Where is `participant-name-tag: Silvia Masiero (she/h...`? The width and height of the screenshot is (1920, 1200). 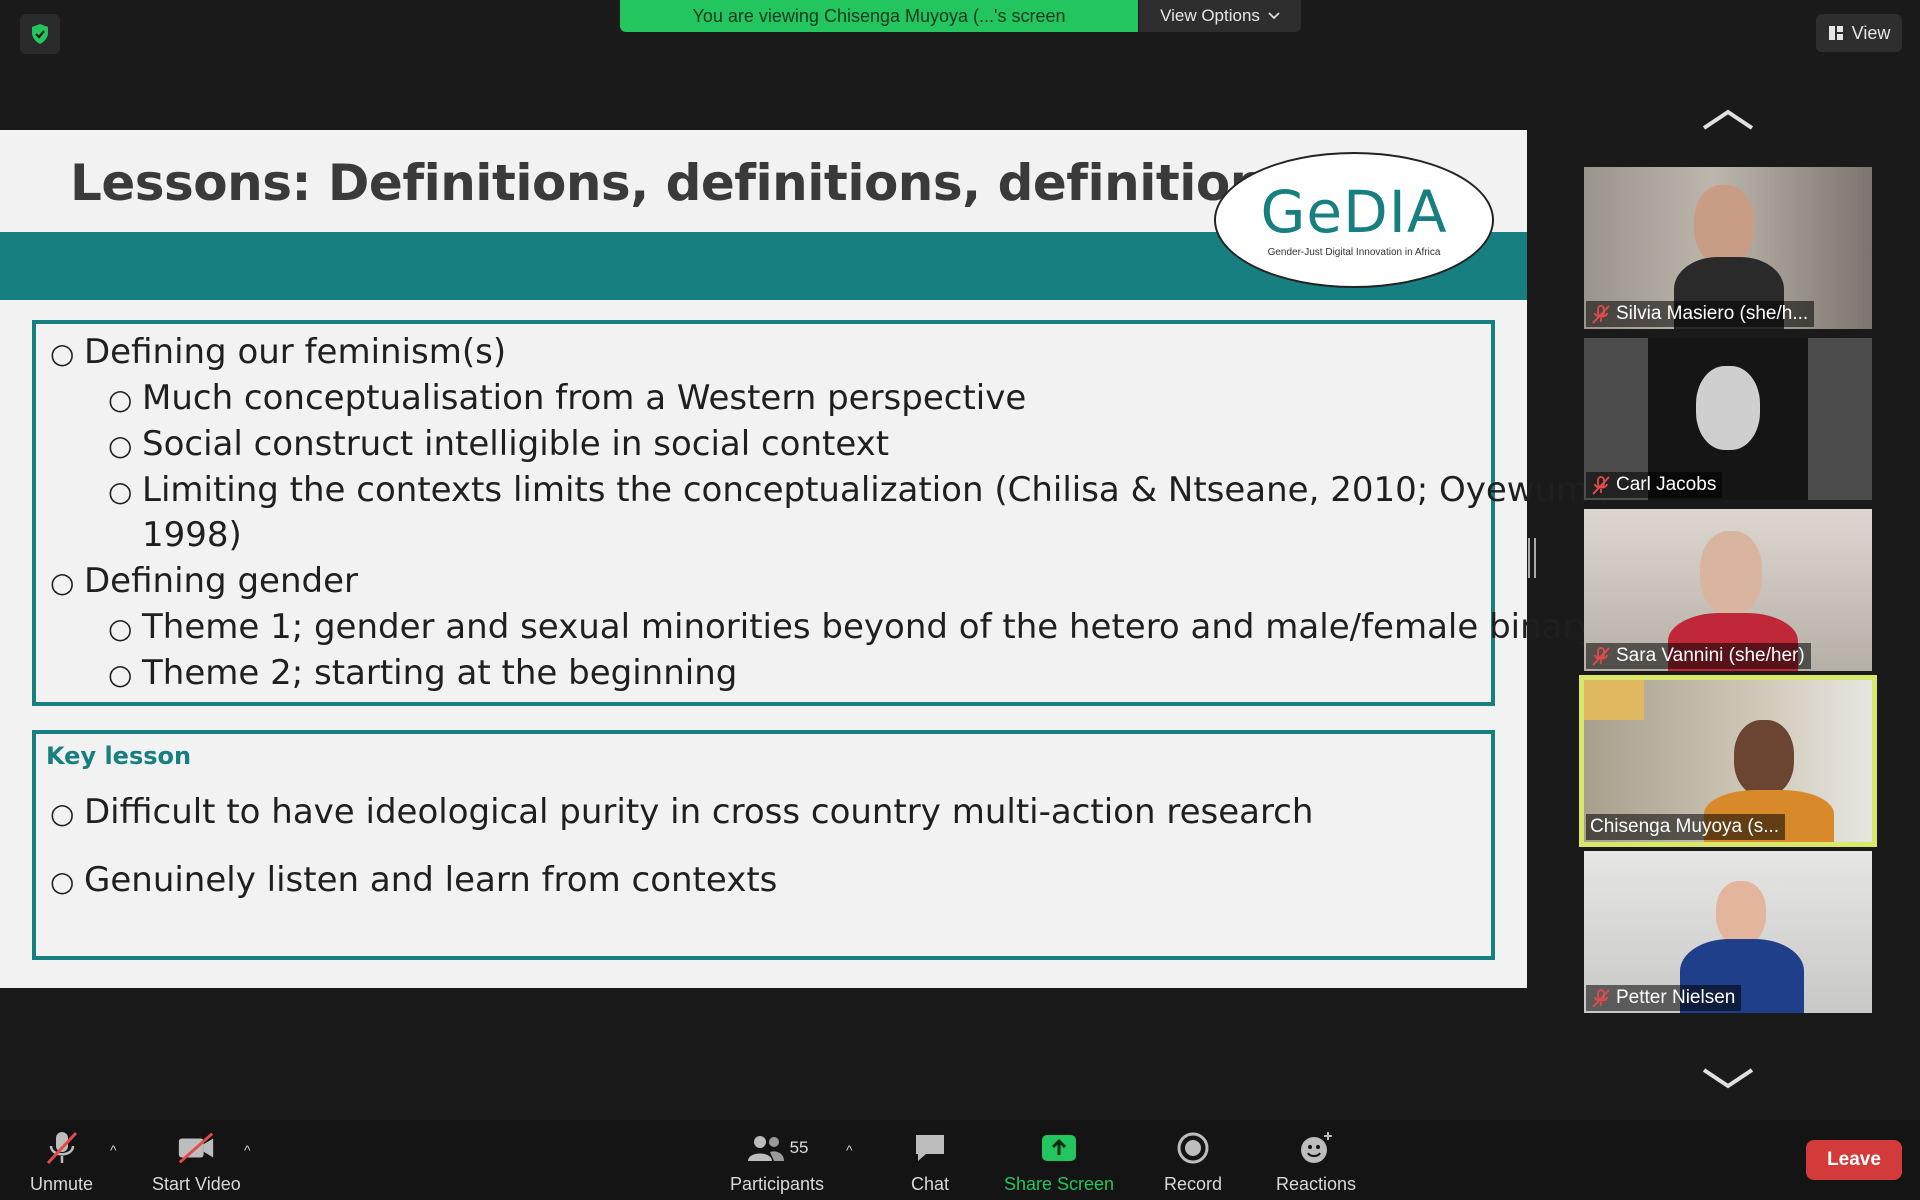 participant-name-tag: Silvia Masiero (she/h... is located at coordinates (1700, 314).